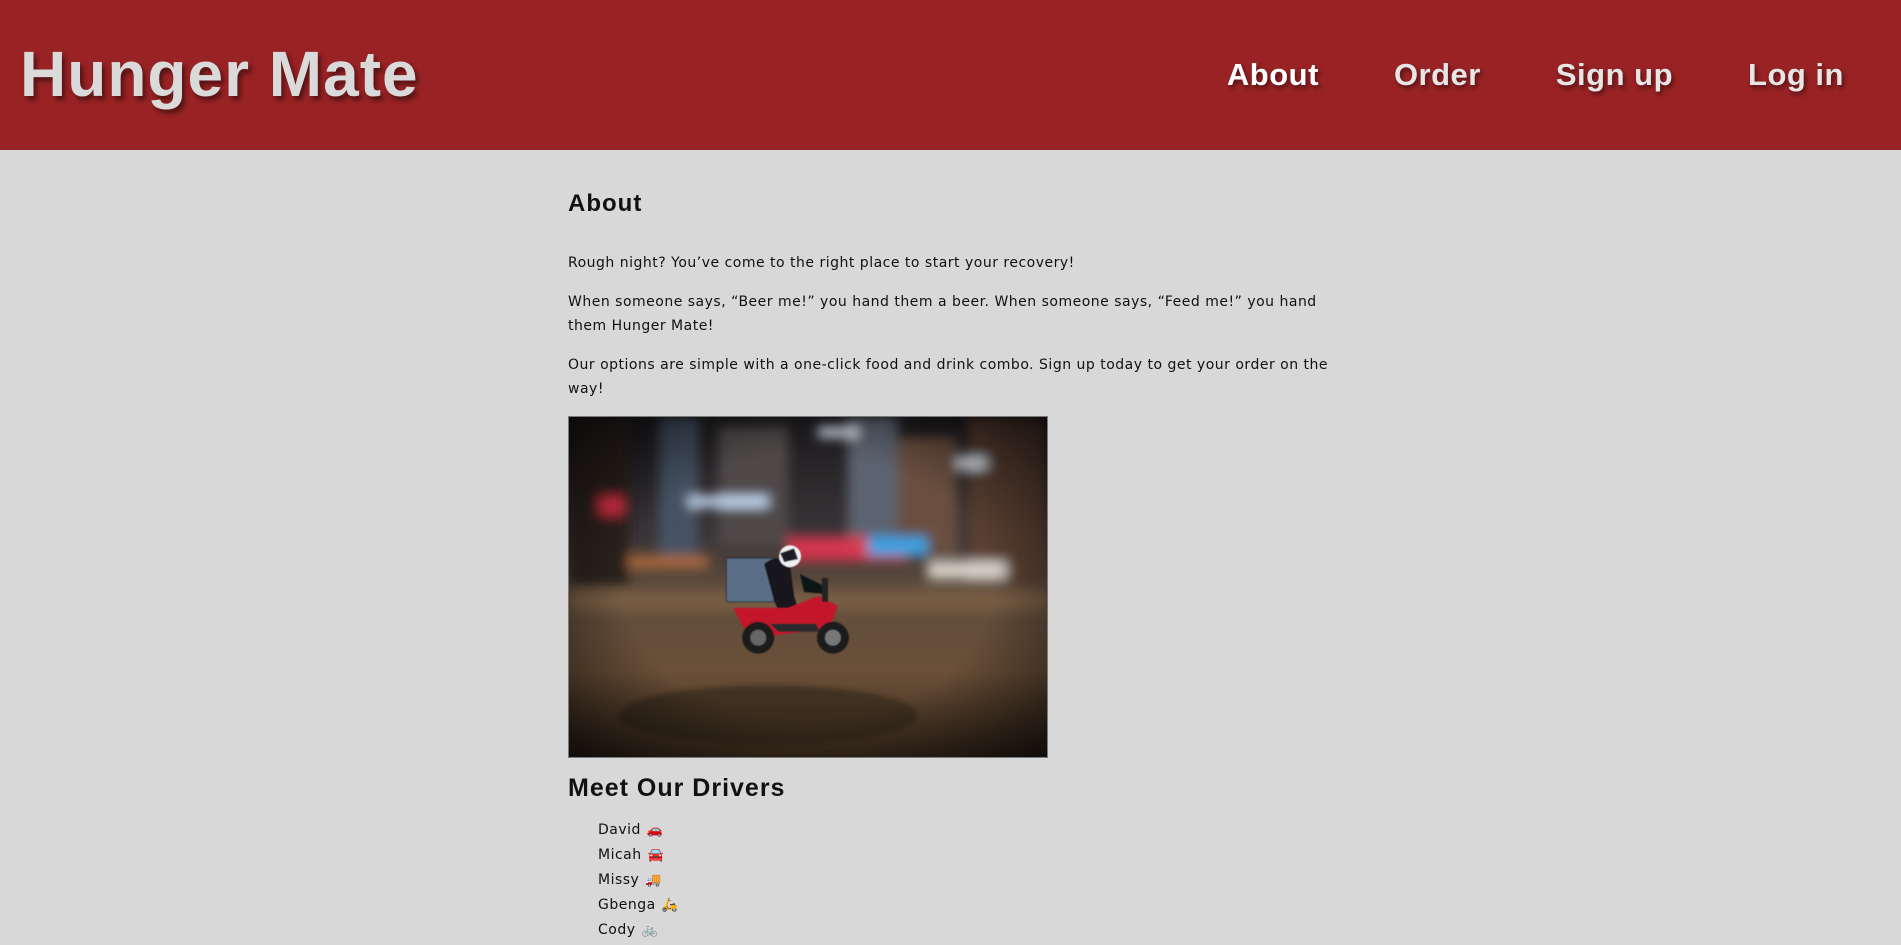 This screenshot has height=945, width=1901. What do you see at coordinates (605, 203) in the screenshot?
I see `page-title: About` at bounding box center [605, 203].